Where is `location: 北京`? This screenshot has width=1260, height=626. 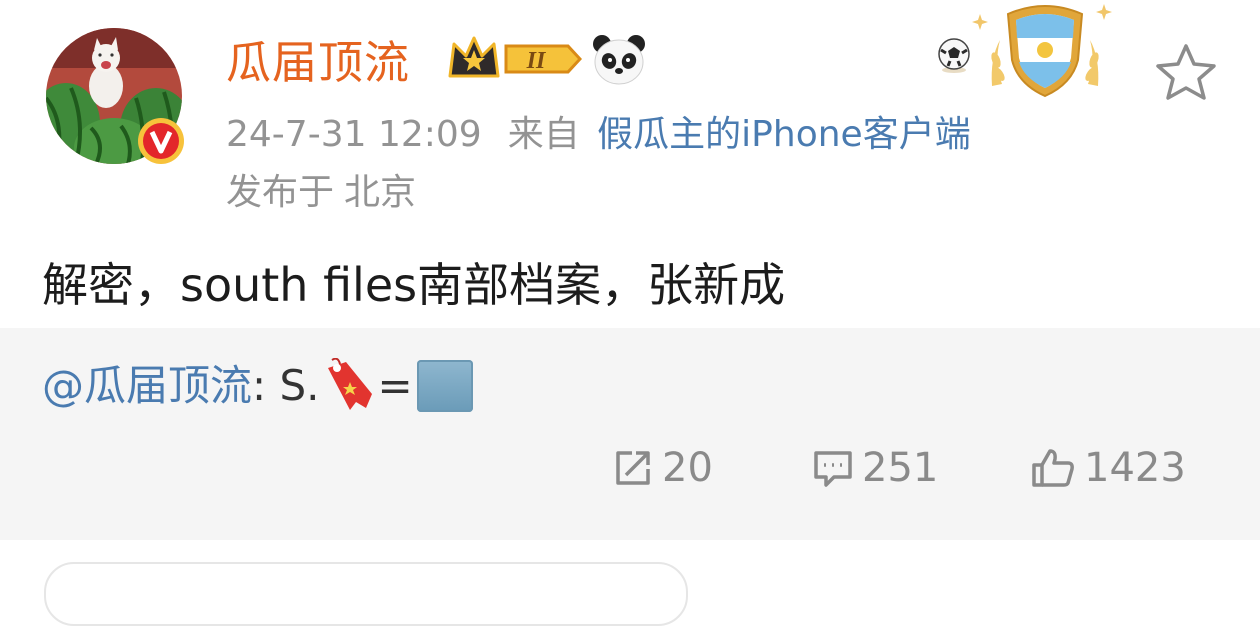
location: 北京 is located at coordinates (380, 192).